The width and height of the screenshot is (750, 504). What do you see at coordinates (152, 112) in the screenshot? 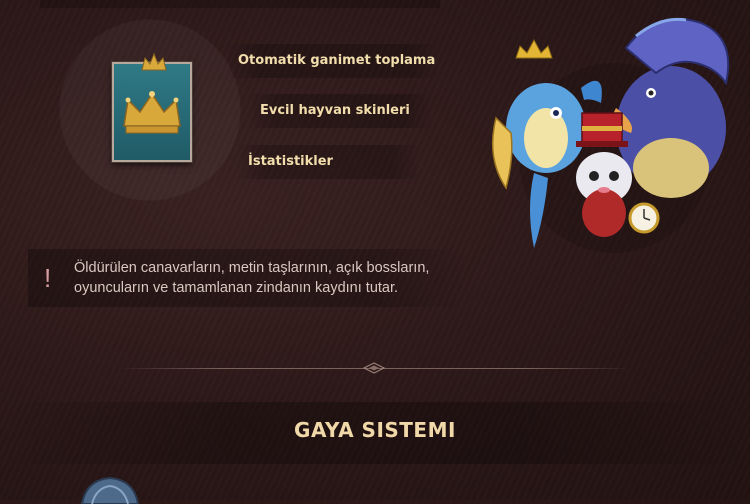
I see `crown-icon` at bounding box center [152, 112].